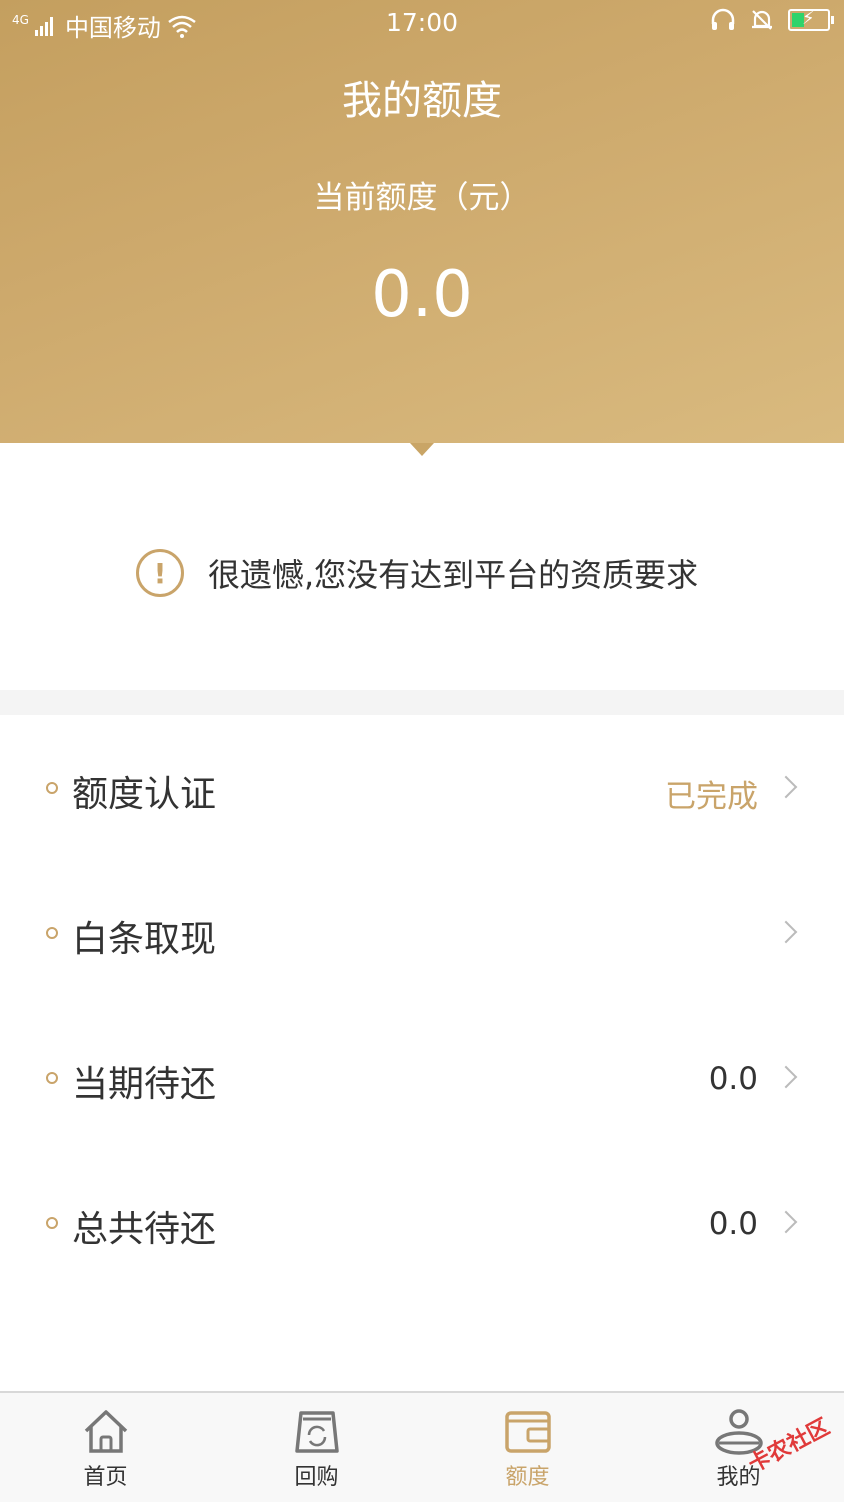 The width and height of the screenshot is (844, 1502). I want to click on status-bar: 4G 中国移动 17:00 ⚡, so click(422, 23).